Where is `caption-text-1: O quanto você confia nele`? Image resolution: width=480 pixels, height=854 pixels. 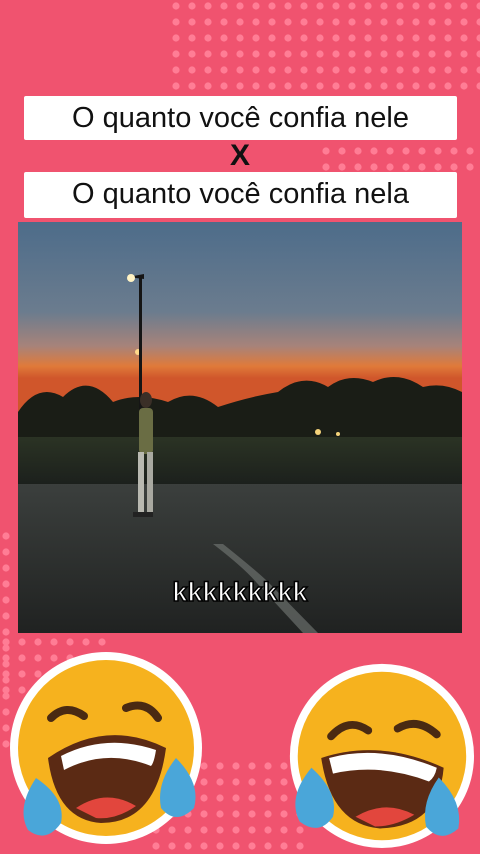
caption-text-1: O quanto você confia nele is located at coordinates (240, 118).